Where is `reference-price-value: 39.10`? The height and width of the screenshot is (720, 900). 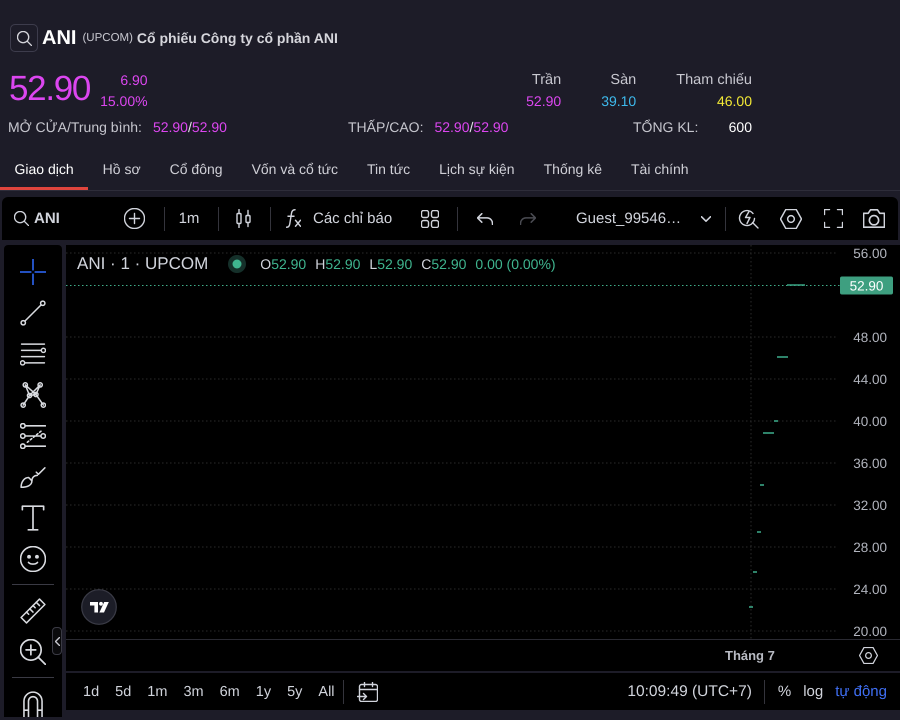
reference-price-value: 39.10 is located at coordinates (618, 101).